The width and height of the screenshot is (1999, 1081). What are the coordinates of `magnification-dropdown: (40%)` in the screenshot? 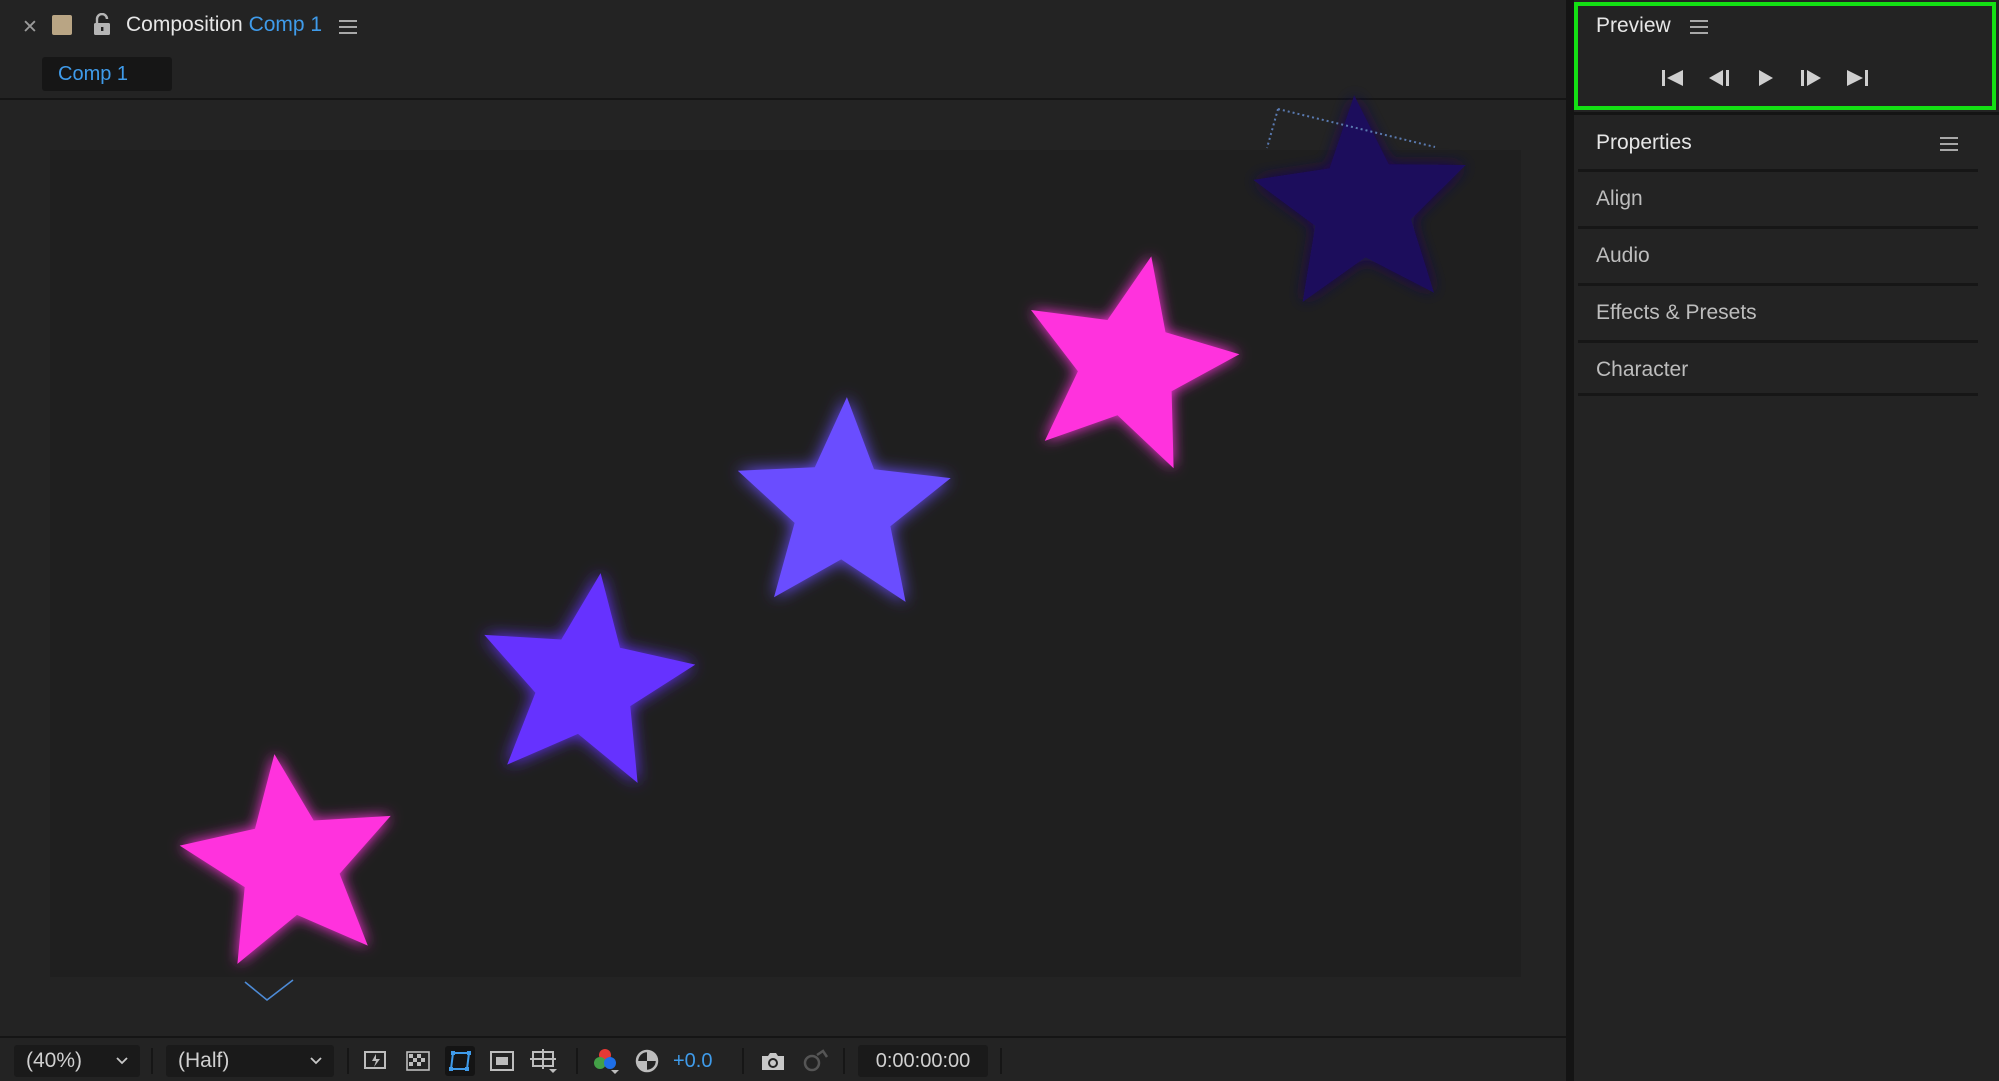 It's located at (77, 1061).